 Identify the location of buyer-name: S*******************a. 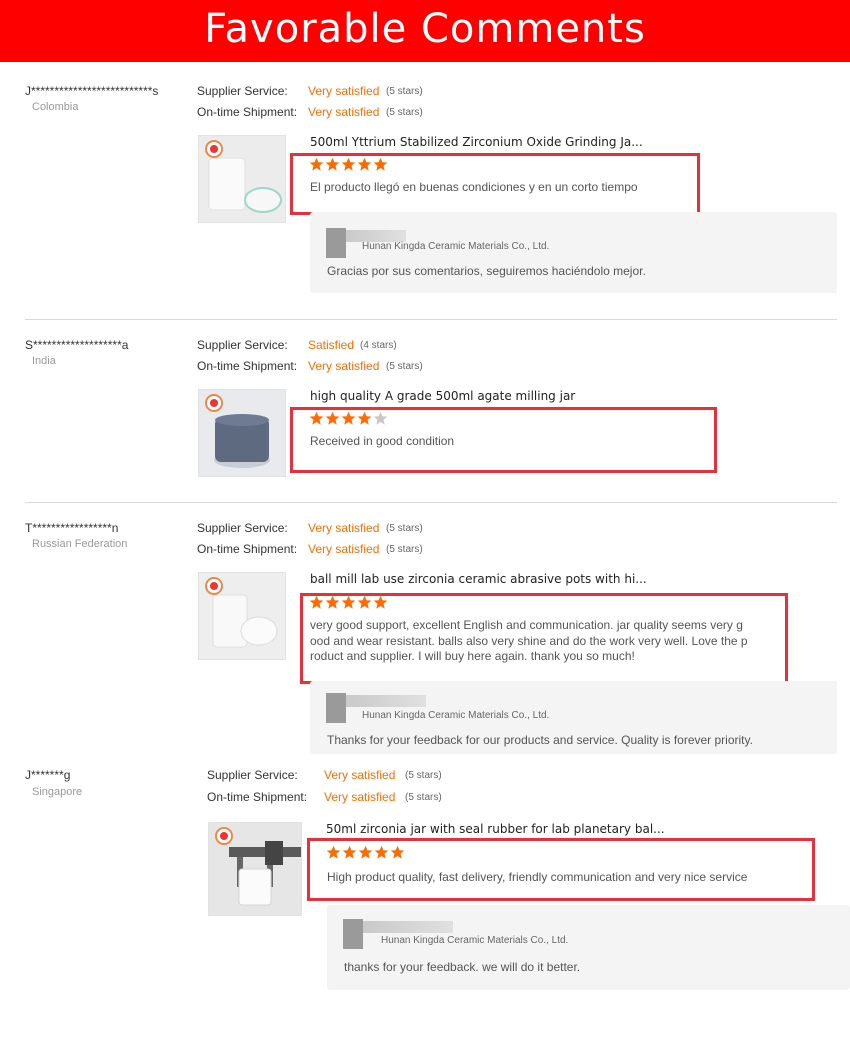
(77, 345).